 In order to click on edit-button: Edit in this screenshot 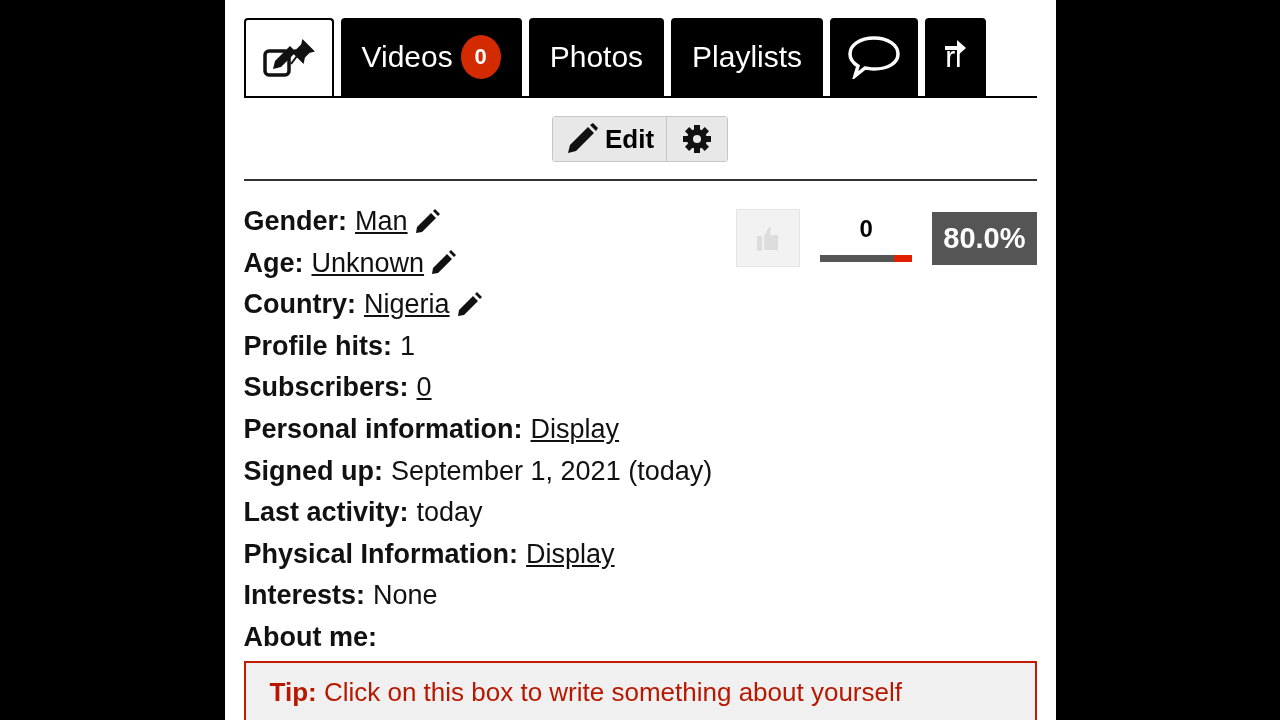, I will do `click(610, 139)`.